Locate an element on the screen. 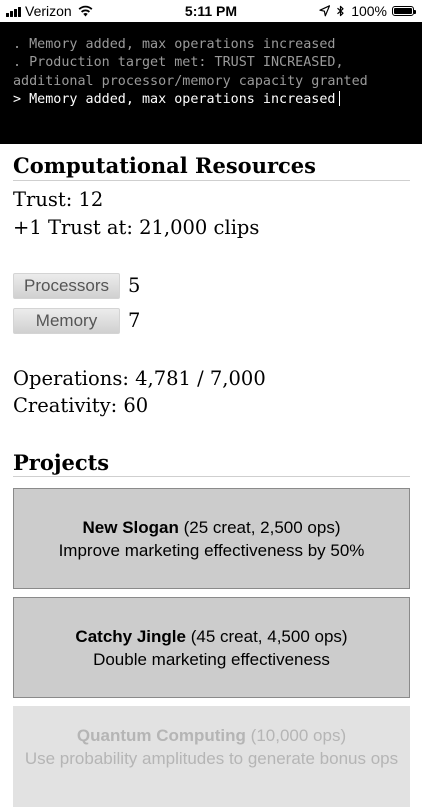  project-title-line: Catchy Jingle (45 creat, 4,500 ops) is located at coordinates (211, 636).